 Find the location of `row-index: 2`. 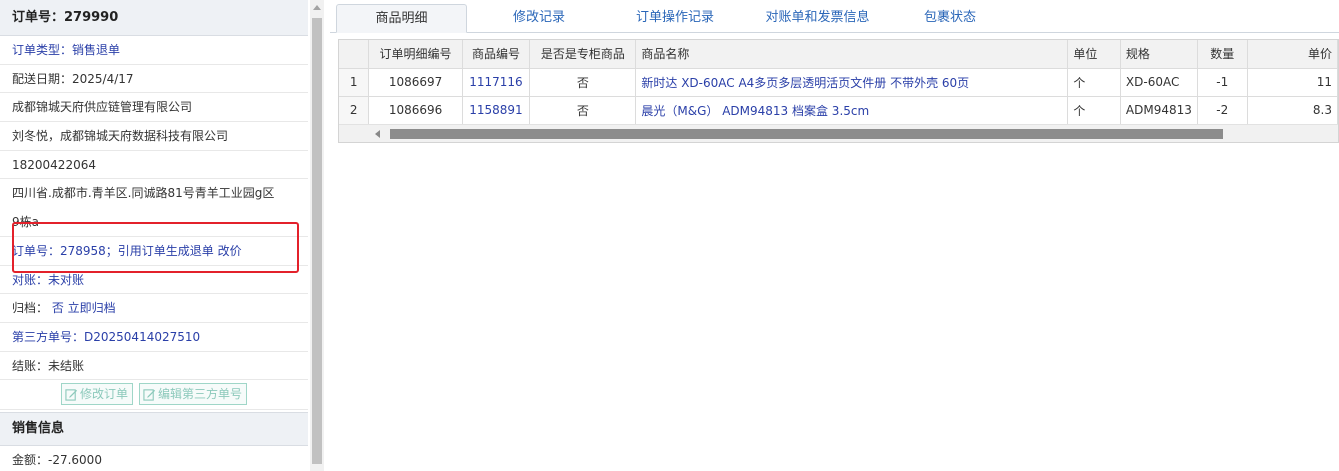

row-index: 2 is located at coordinates (354, 110).